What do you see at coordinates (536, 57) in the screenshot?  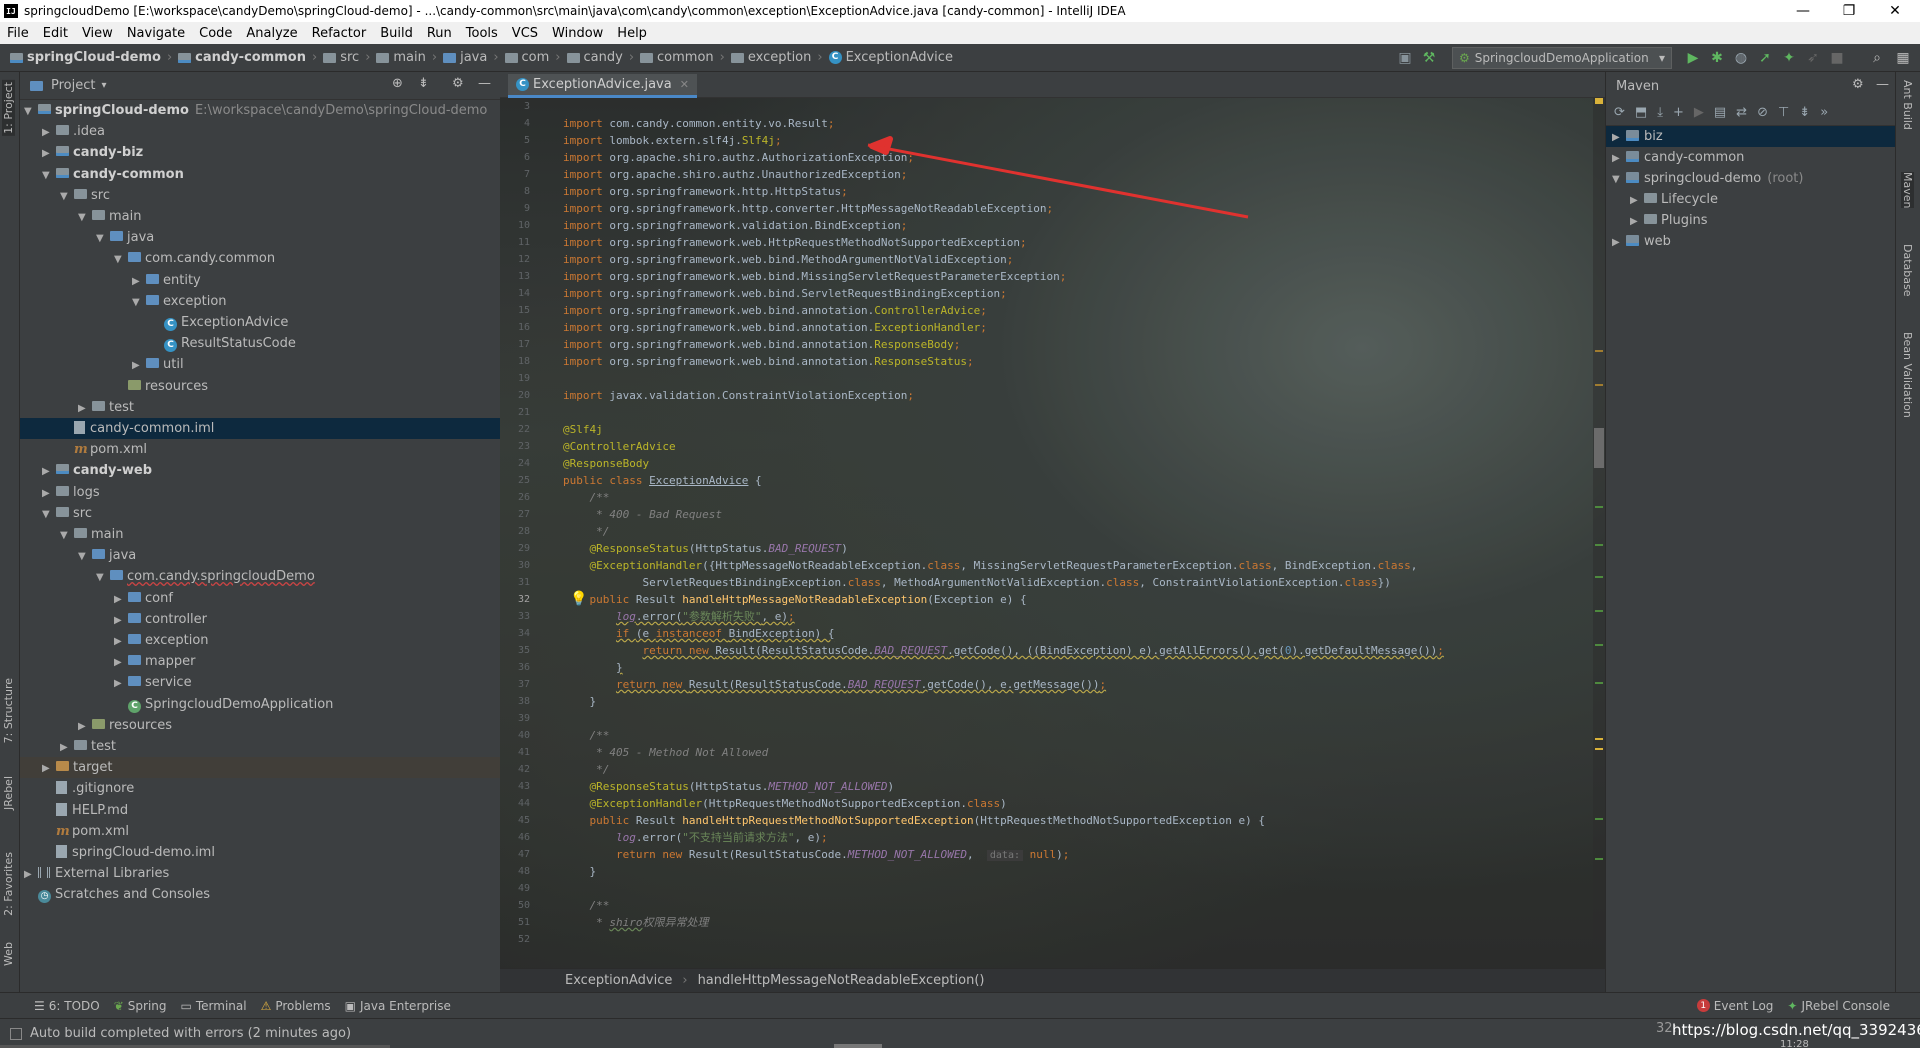 I see `breadcrumb-item: com` at bounding box center [536, 57].